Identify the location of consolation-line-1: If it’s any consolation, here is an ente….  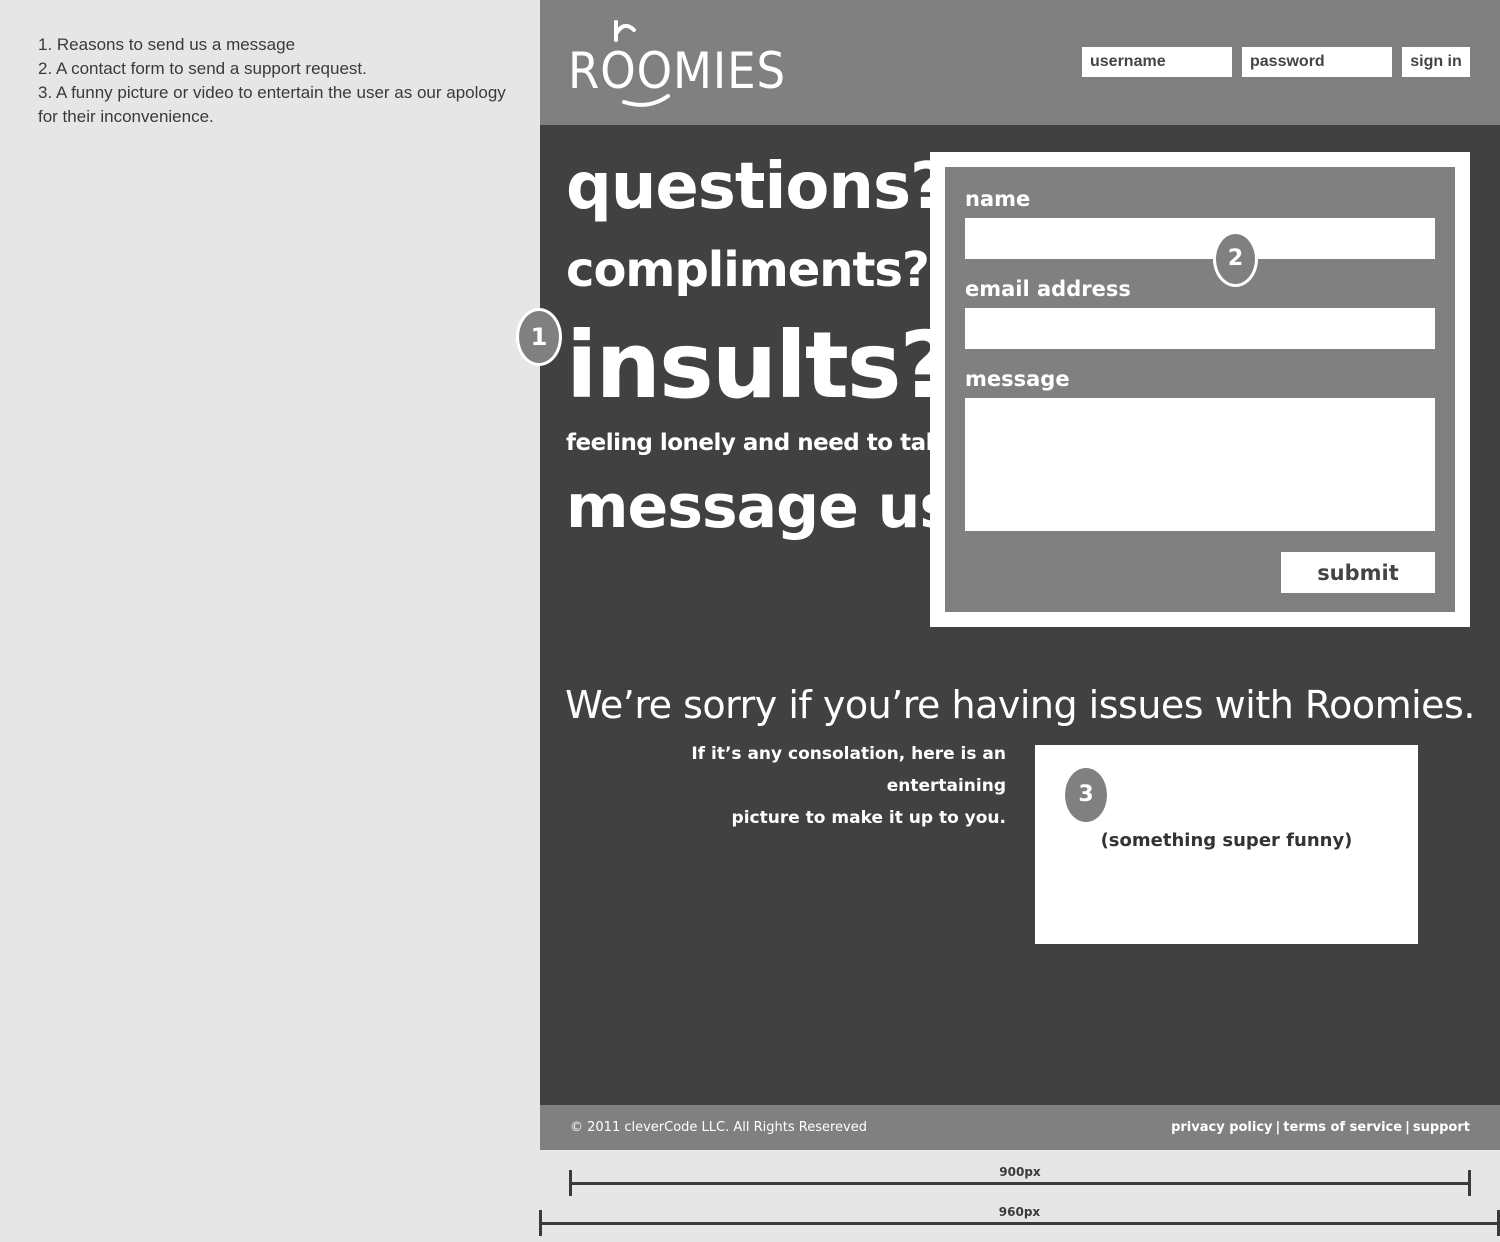
(848, 770).